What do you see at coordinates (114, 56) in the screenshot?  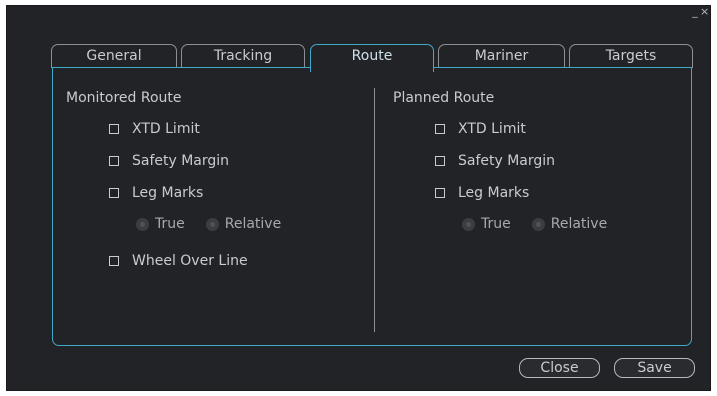 I see `tab-general: General` at bounding box center [114, 56].